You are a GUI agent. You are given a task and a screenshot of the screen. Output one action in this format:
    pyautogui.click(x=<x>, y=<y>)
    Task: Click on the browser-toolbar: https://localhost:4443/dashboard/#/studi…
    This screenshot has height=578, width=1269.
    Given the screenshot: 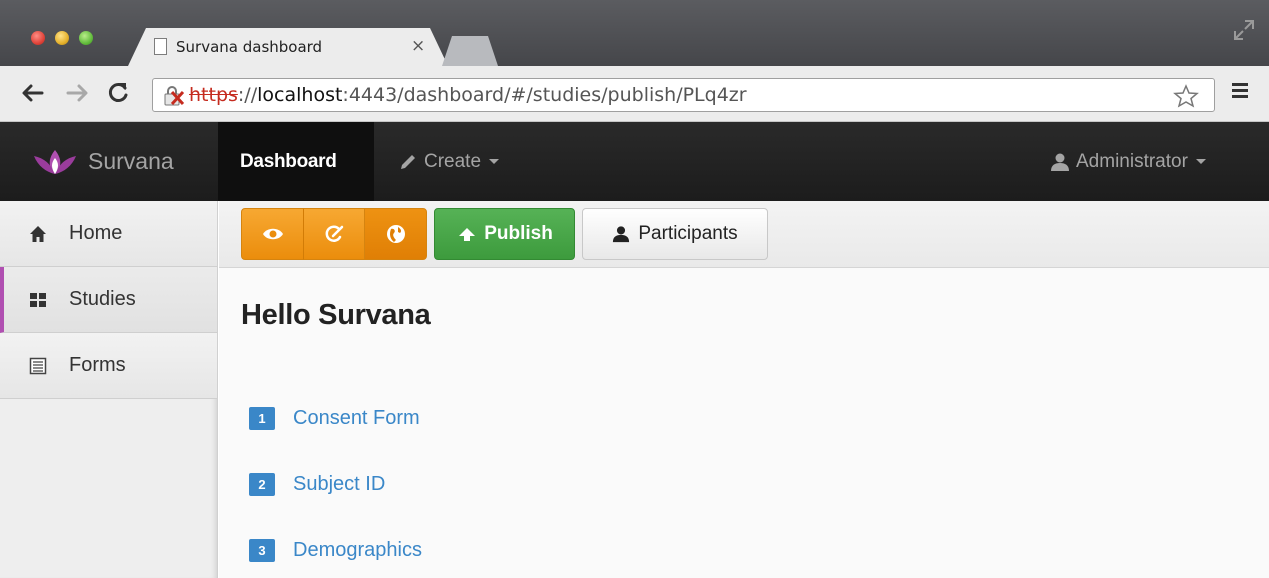 What is the action you would take?
    pyautogui.click(x=634, y=94)
    